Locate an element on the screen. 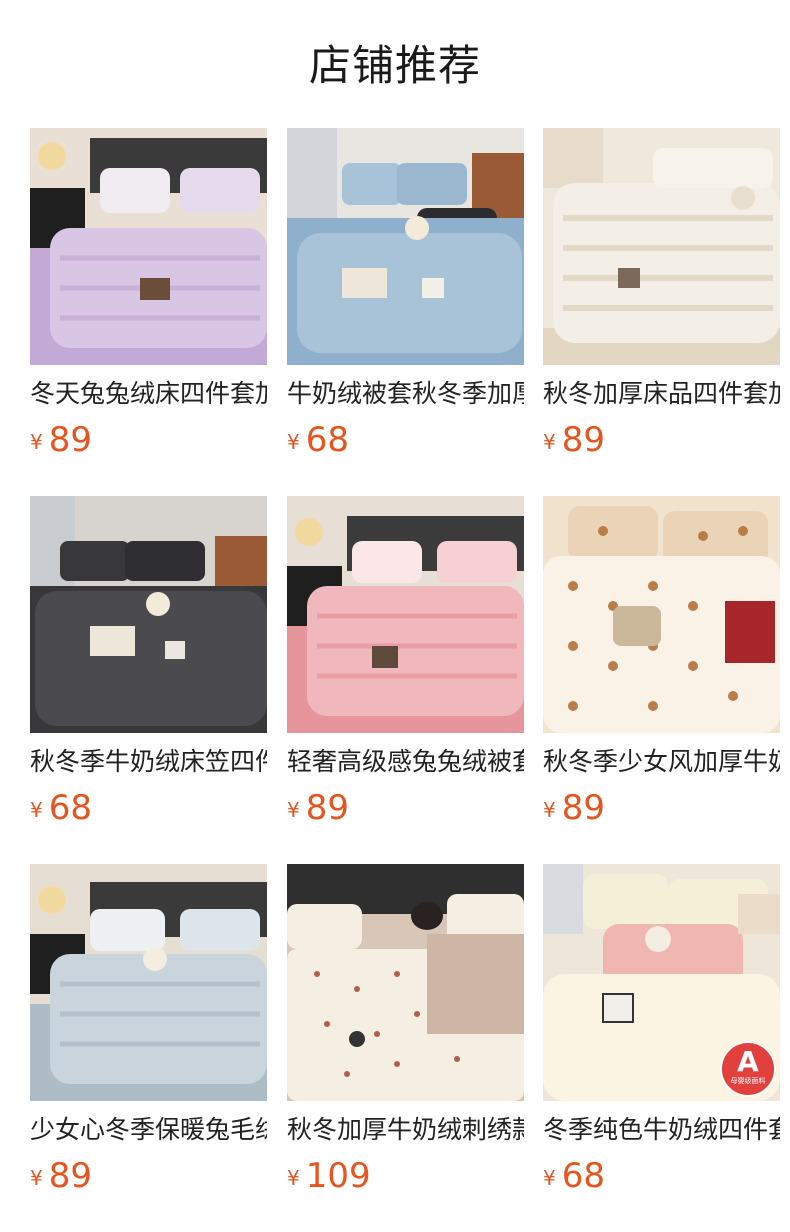 This screenshot has width=790, height=1232. product-card: 少女心冬季保暖兔毛绒 ¥89 is located at coordinates (148, 1034).